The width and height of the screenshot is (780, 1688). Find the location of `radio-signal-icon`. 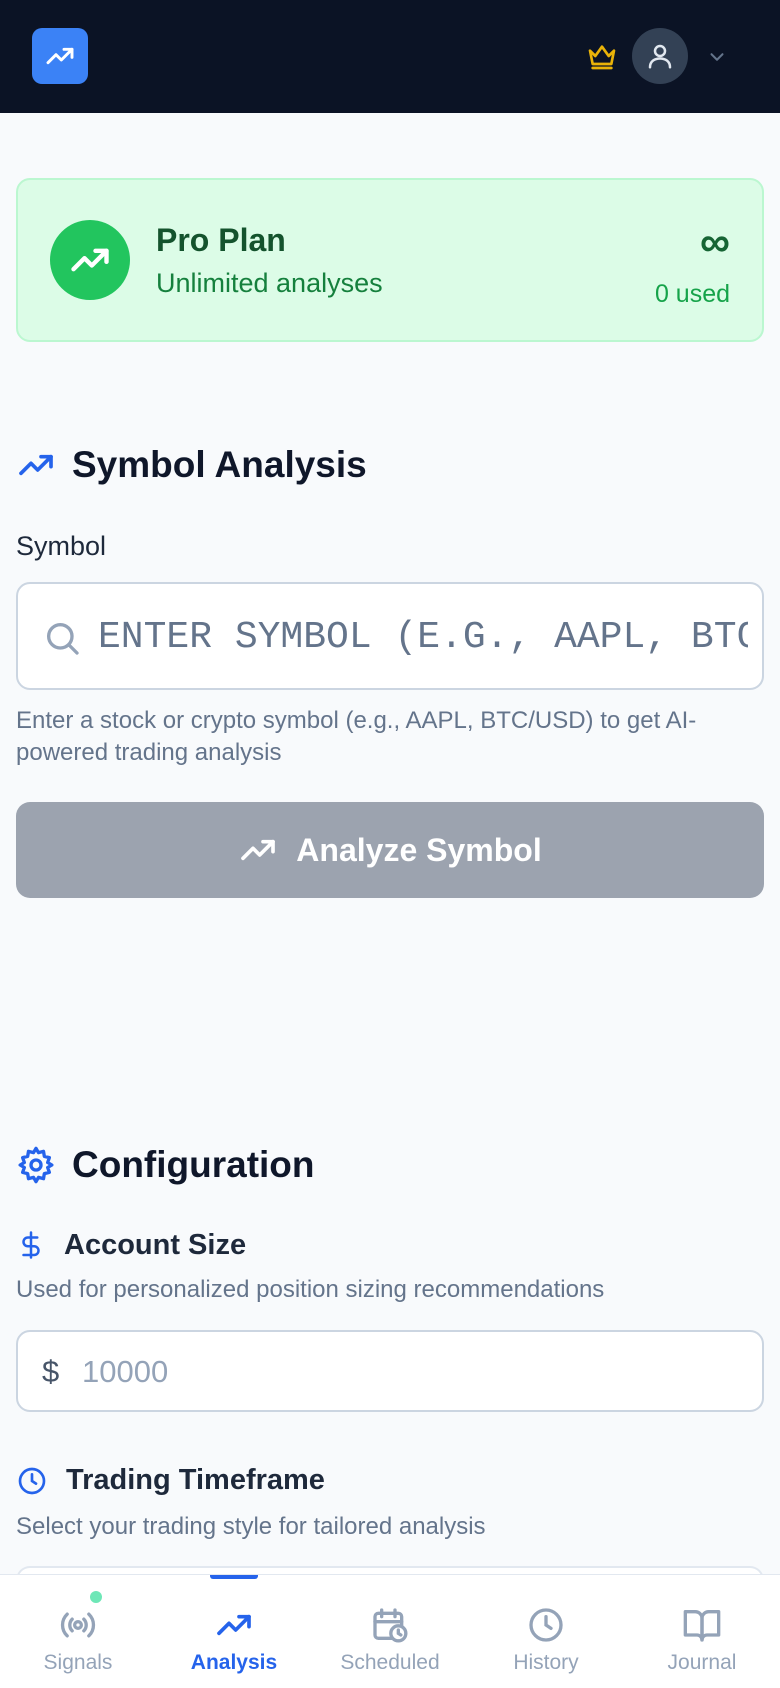

radio-signal-icon is located at coordinates (78, 1625).